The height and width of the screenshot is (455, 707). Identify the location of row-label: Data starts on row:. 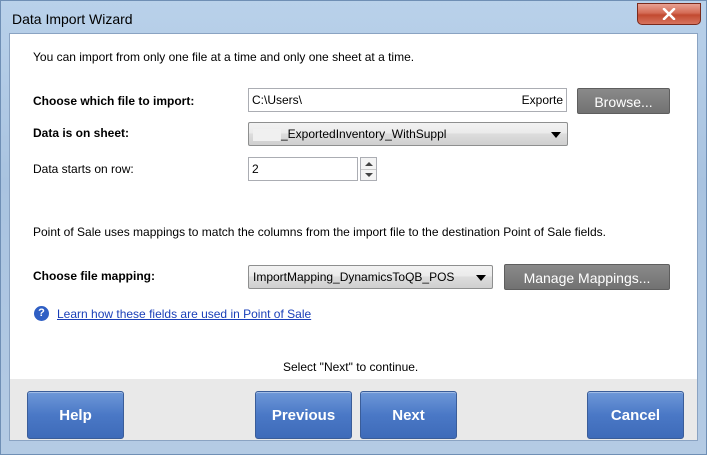
(83, 169).